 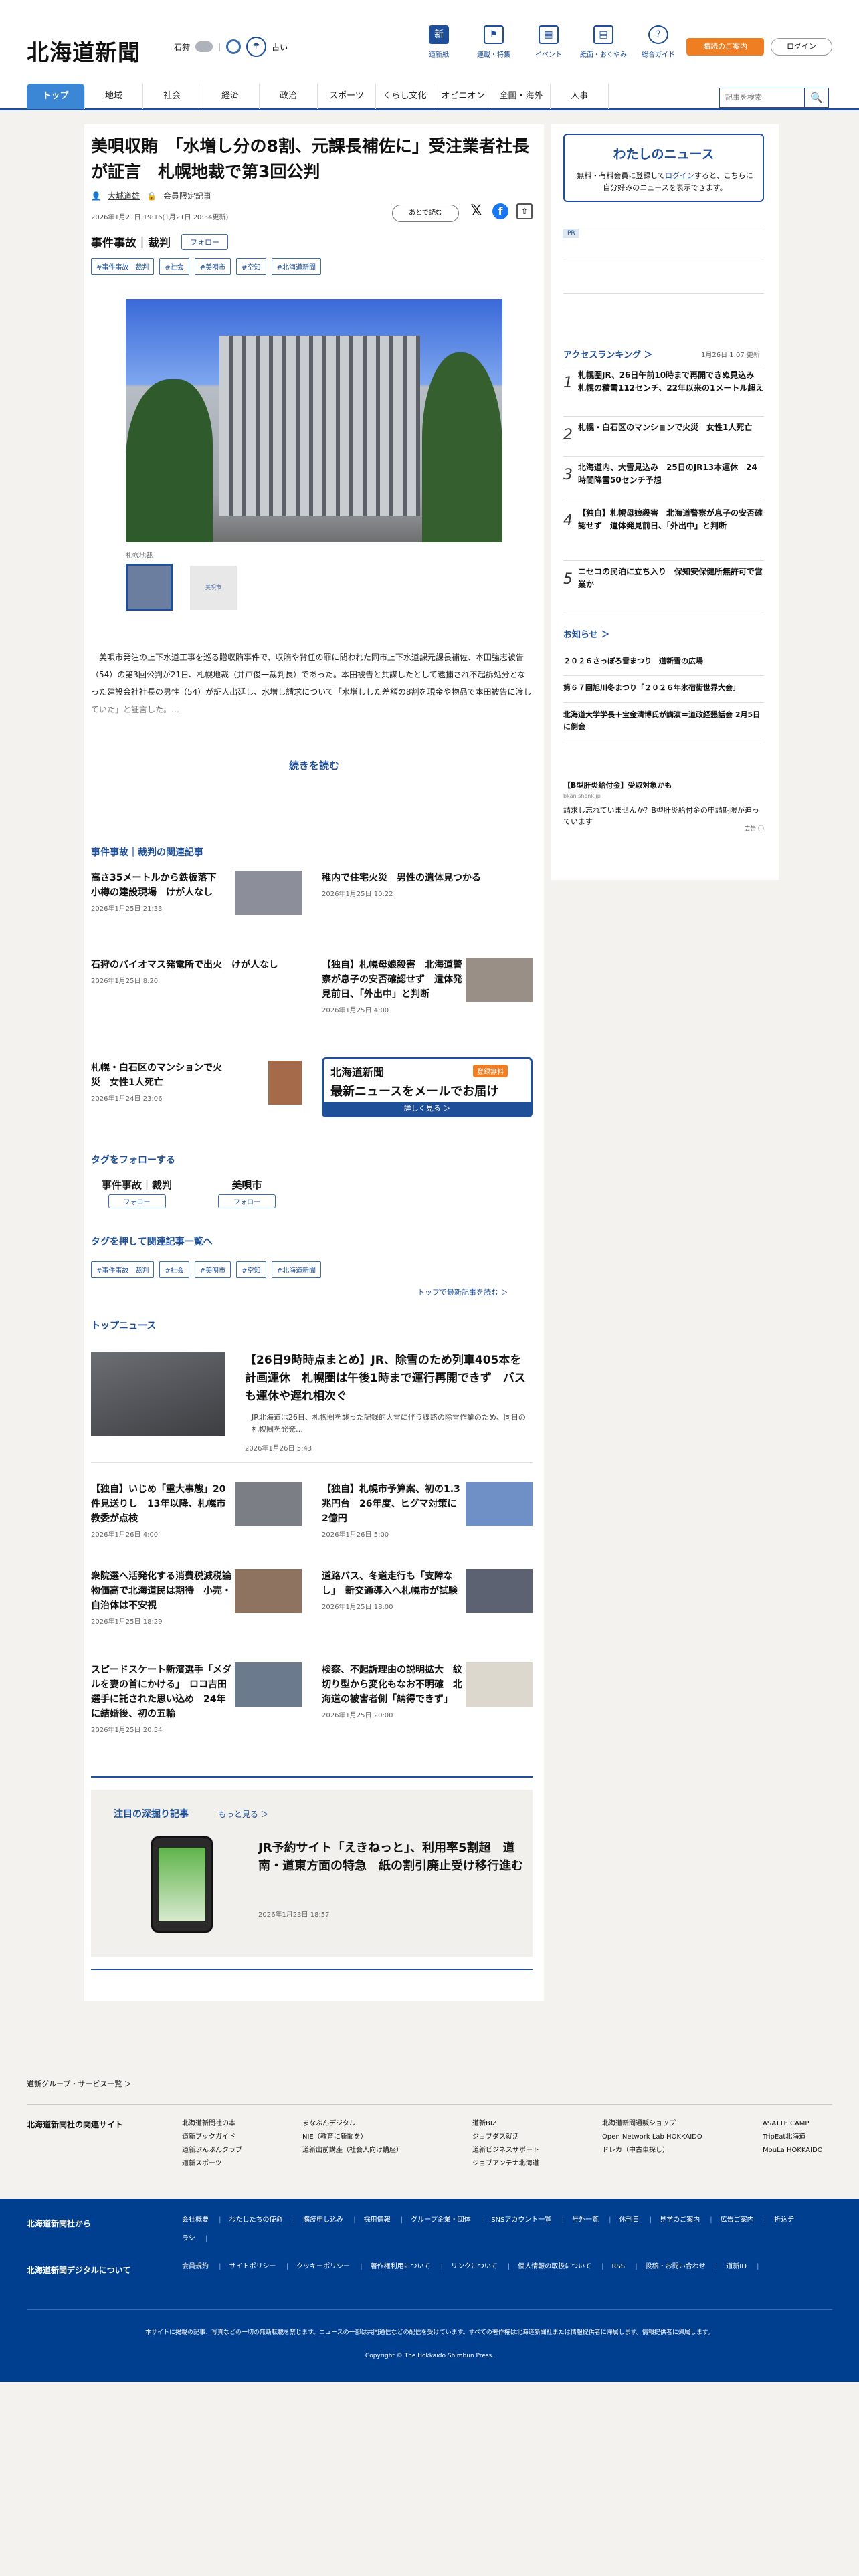 I want to click on footer-link: 休刊日, so click(x=635, y=2220).